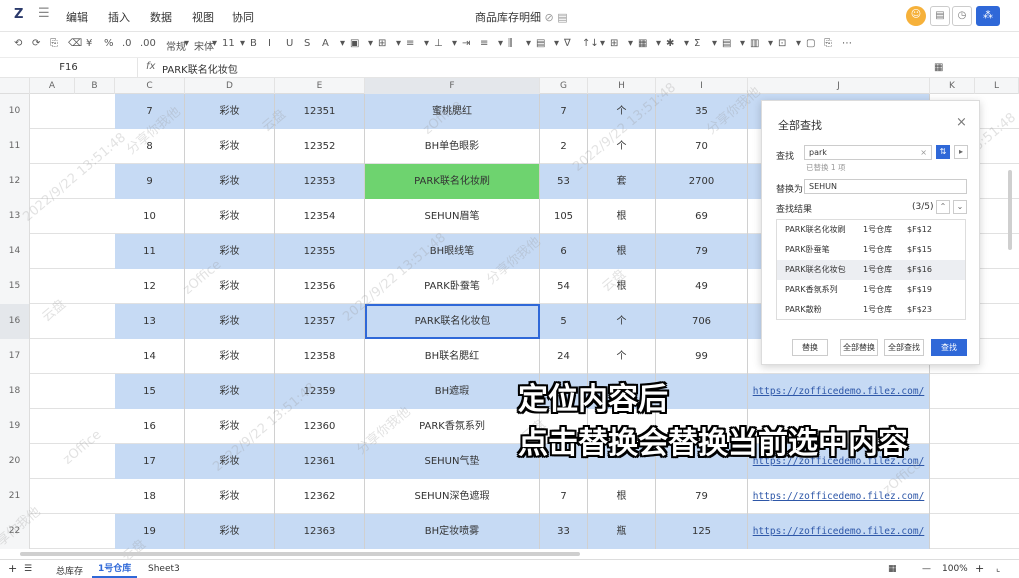 The width and height of the screenshot is (1019, 578). Describe the element at coordinates (622, 321) in the screenshot. I see `cell-h16: 个` at that location.